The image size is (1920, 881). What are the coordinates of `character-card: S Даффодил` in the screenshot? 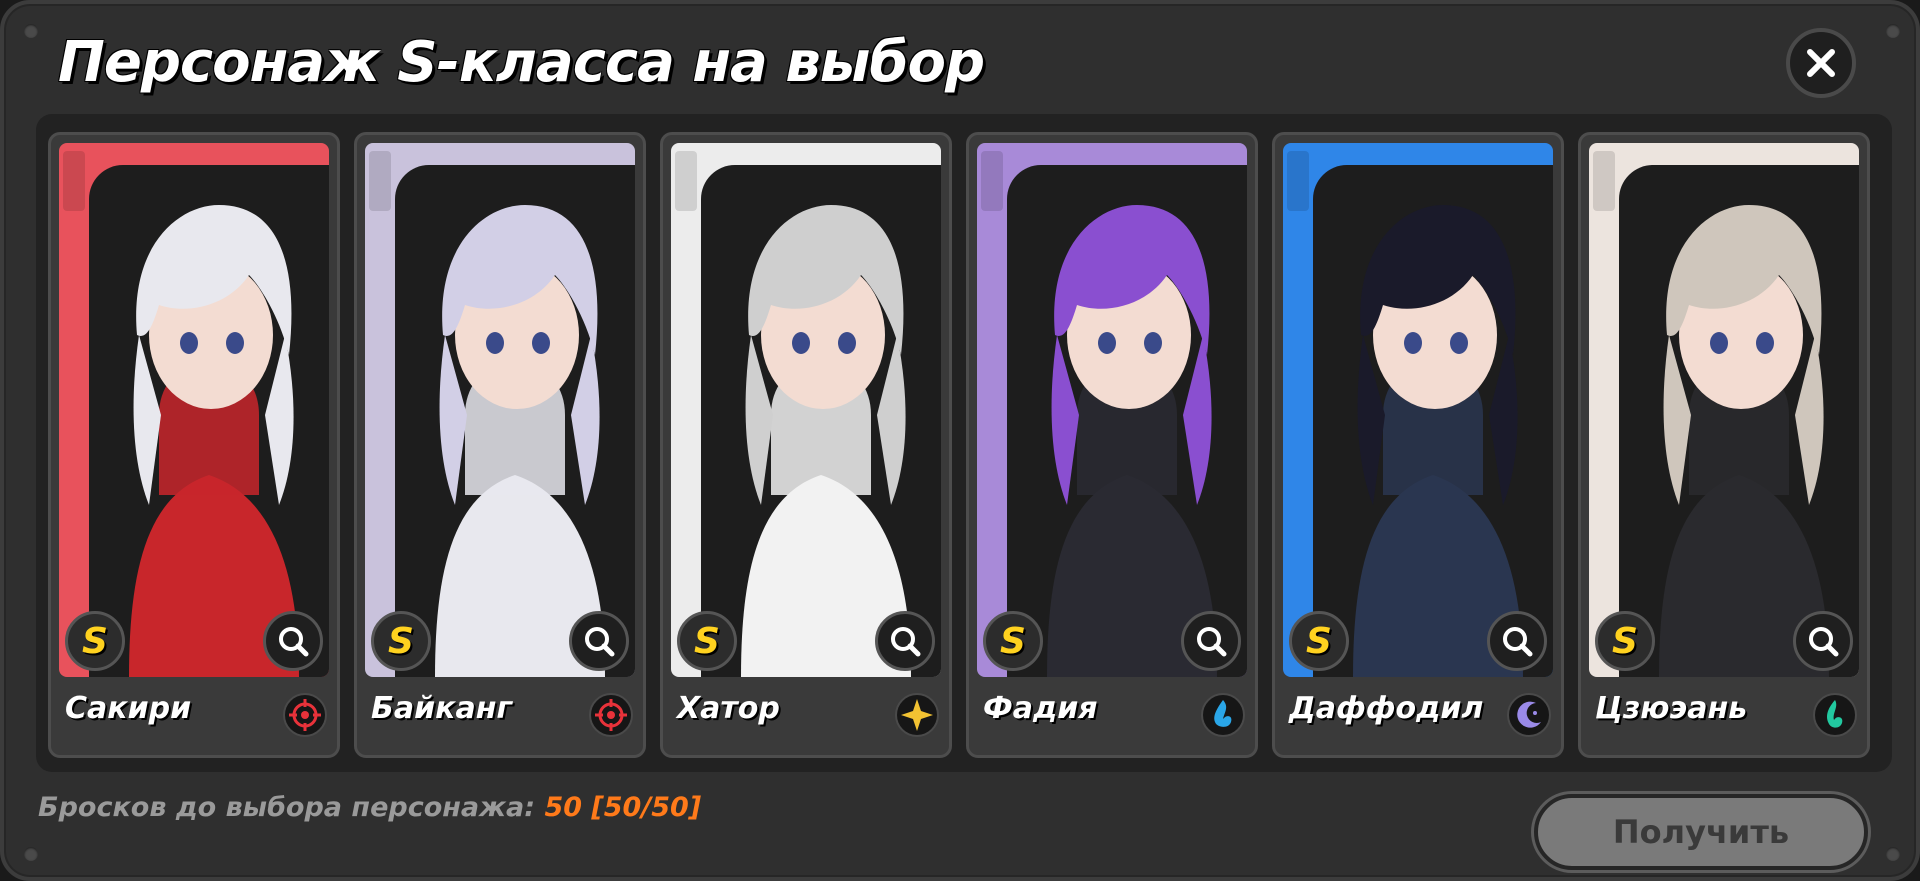 It's located at (1418, 445).